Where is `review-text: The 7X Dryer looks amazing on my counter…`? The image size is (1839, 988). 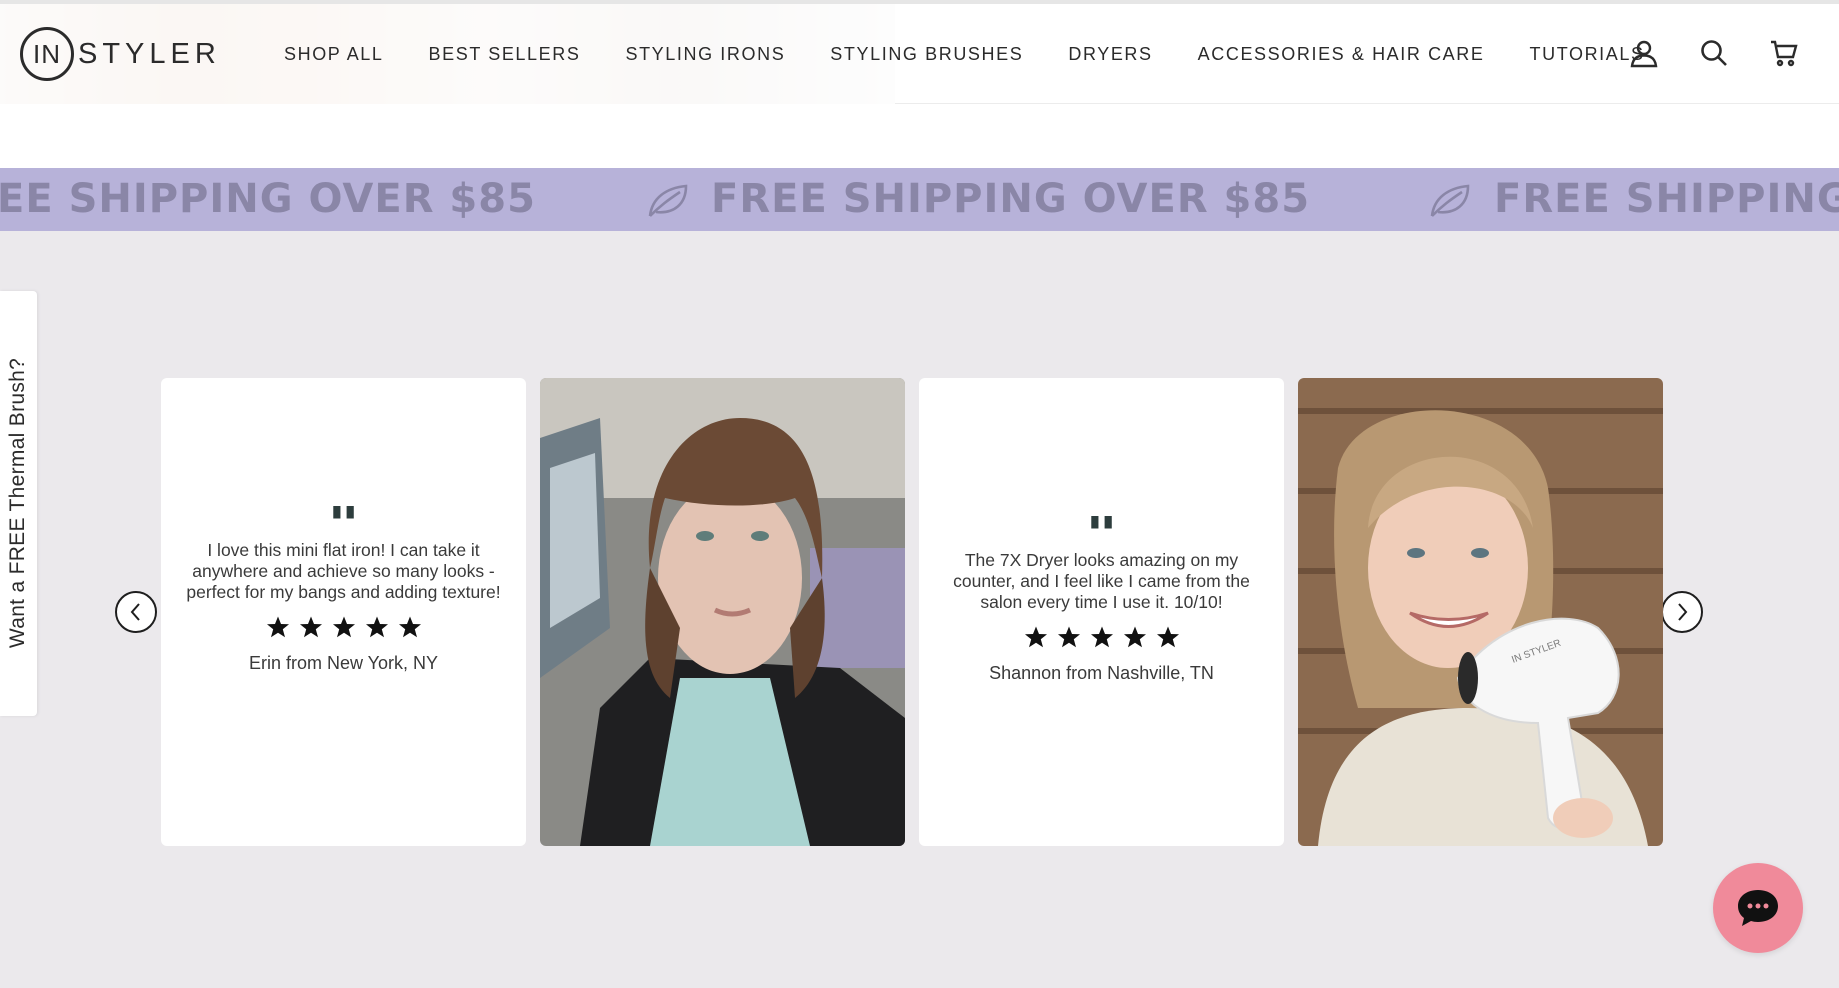
review-text: The 7X Dryer looks amazing on my counter… is located at coordinates (1101, 581).